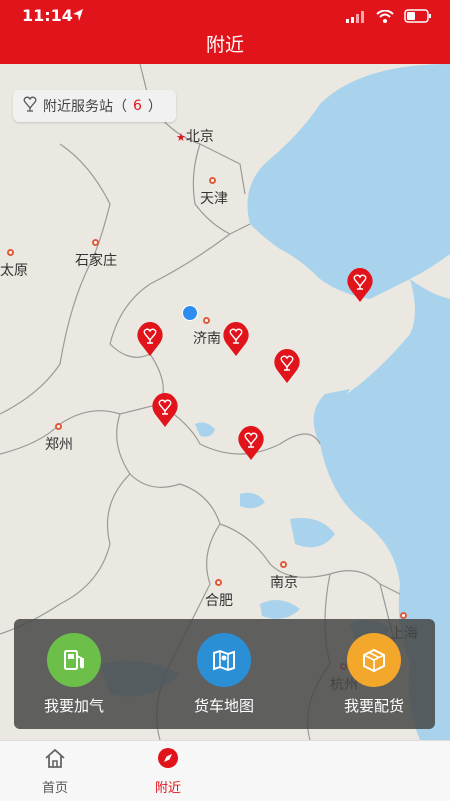 This screenshot has height=801, width=450. Describe the element at coordinates (356, 17) in the screenshot. I see `signal-icon` at that location.